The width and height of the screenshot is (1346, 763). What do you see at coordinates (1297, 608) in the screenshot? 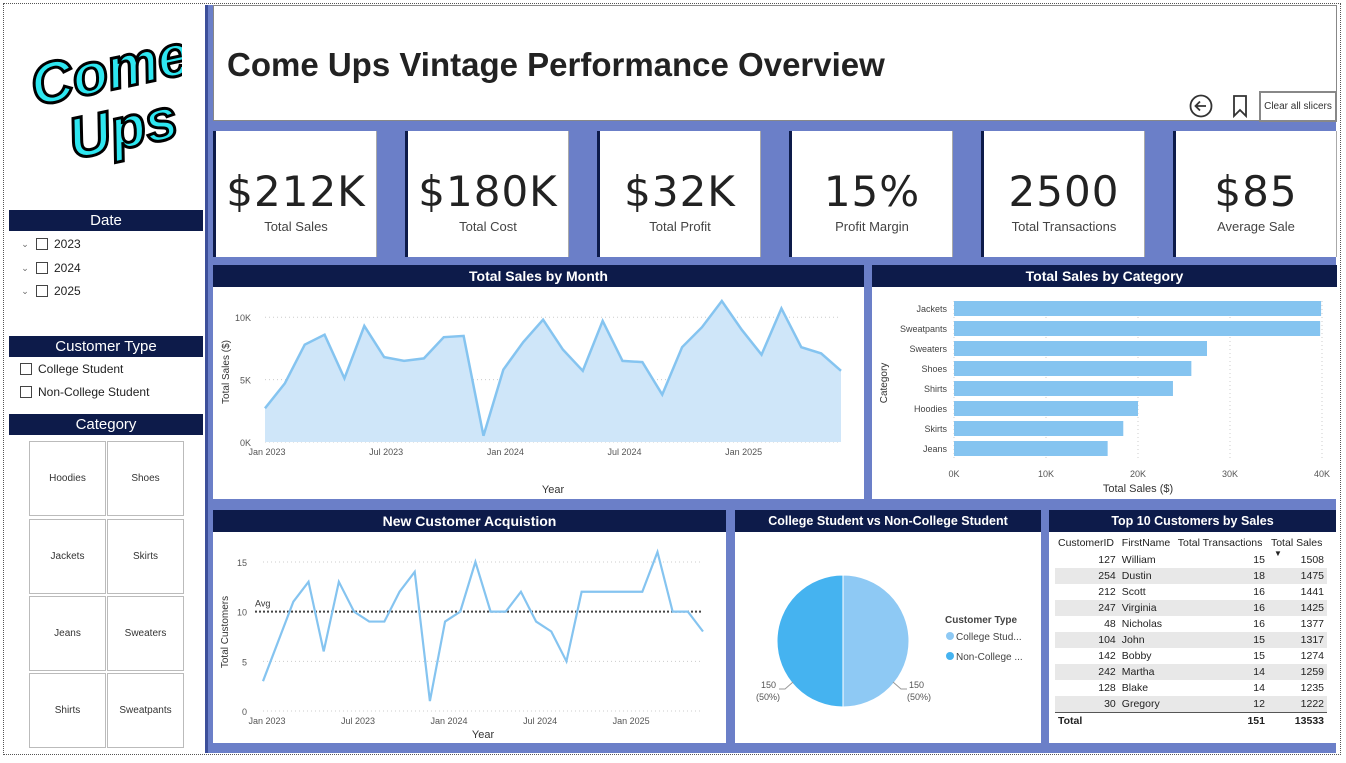
I see `table-cell: 1425` at bounding box center [1297, 608].